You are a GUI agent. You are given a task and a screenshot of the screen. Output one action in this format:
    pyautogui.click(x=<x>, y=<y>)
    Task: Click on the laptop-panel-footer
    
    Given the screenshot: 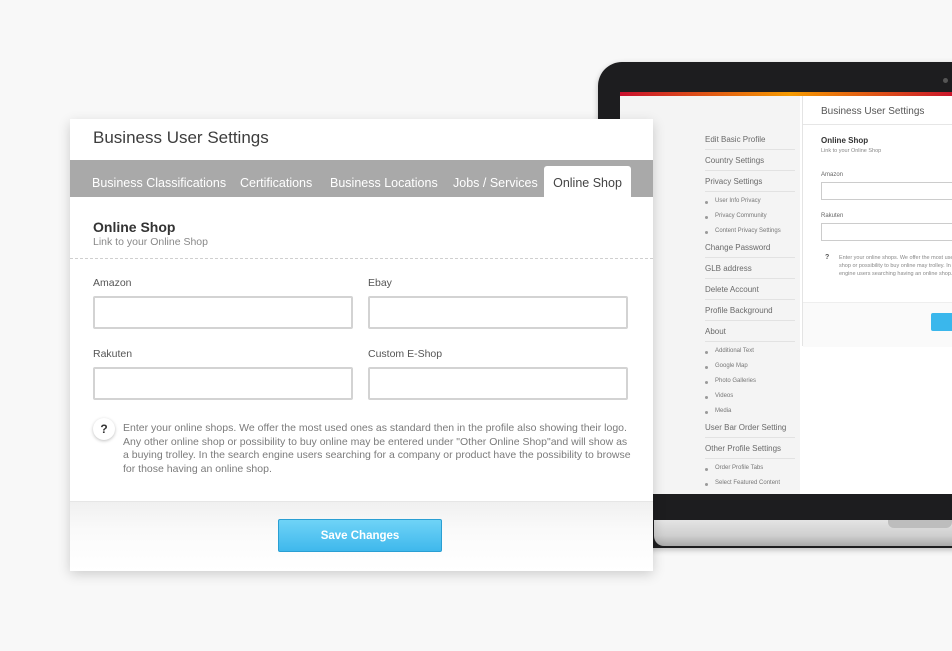 What is the action you would take?
    pyautogui.click(x=877, y=324)
    